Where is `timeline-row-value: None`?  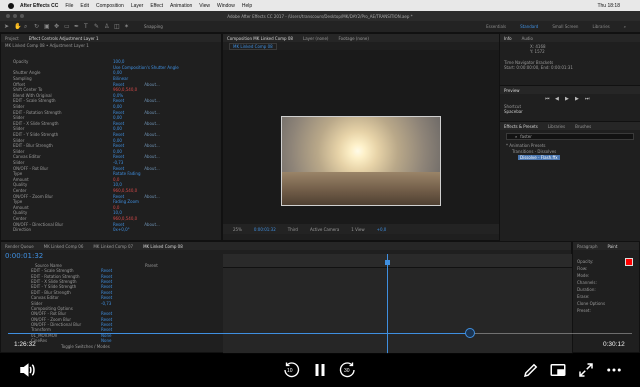 timeline-row-value: None is located at coordinates (116, 340).